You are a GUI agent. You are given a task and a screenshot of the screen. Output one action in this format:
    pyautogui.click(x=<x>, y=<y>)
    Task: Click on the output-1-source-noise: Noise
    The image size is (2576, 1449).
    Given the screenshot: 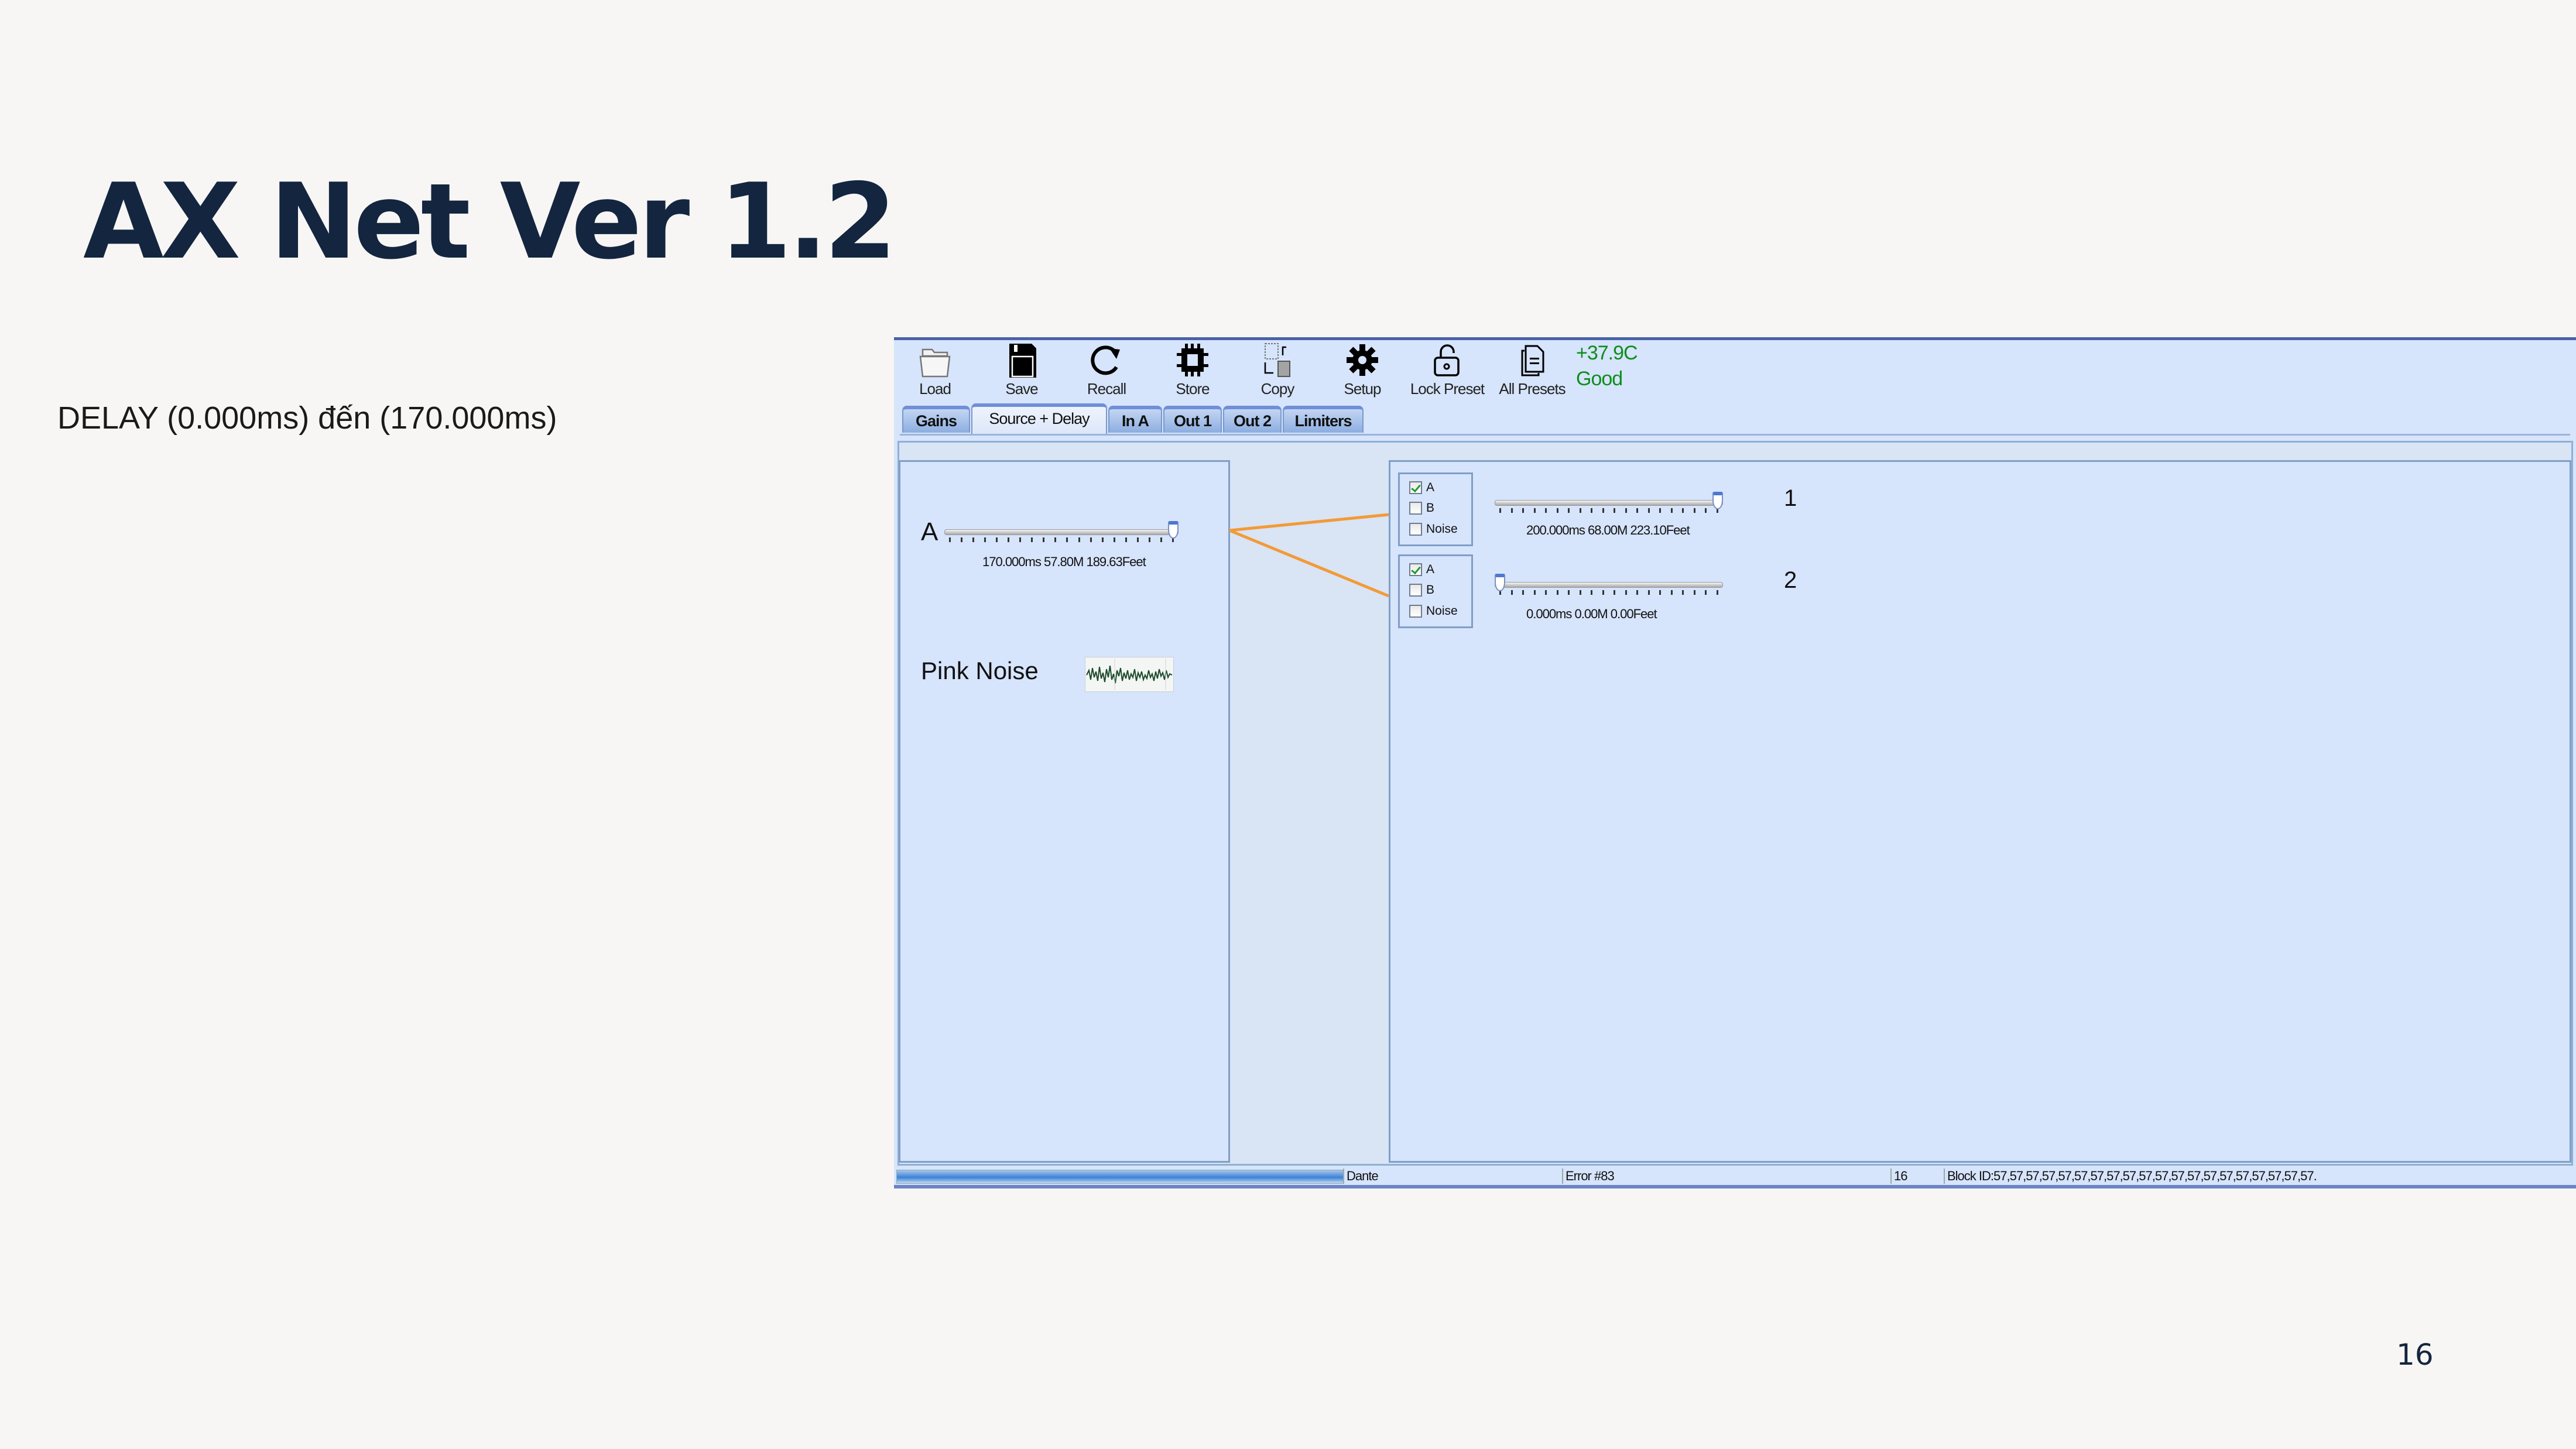 What is the action you would take?
    pyautogui.click(x=1433, y=529)
    